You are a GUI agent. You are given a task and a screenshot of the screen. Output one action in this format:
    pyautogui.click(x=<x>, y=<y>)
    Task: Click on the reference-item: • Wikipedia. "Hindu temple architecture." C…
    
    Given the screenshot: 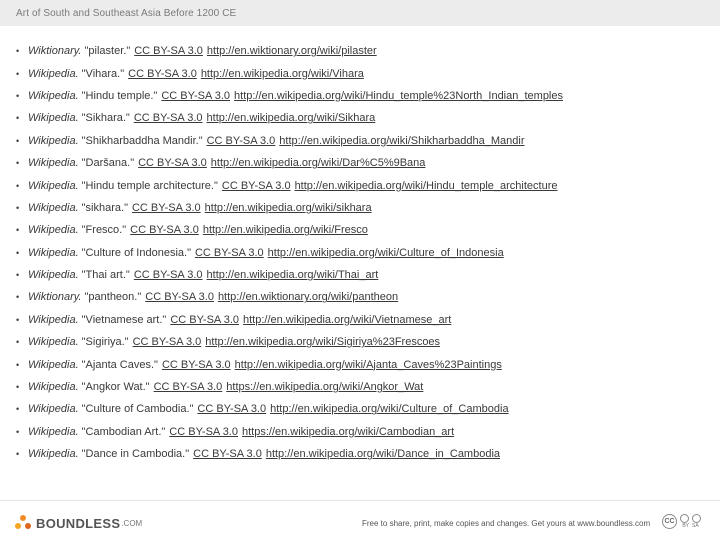 What is the action you would take?
    pyautogui.click(x=361, y=185)
    